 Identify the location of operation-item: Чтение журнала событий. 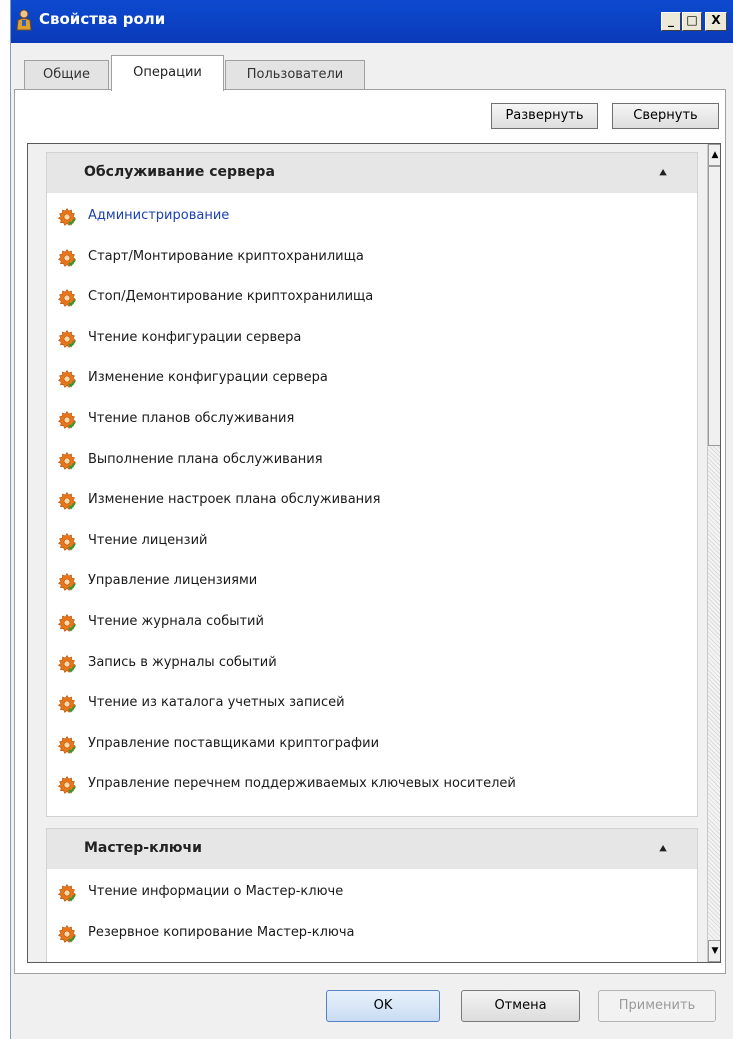
(372, 623).